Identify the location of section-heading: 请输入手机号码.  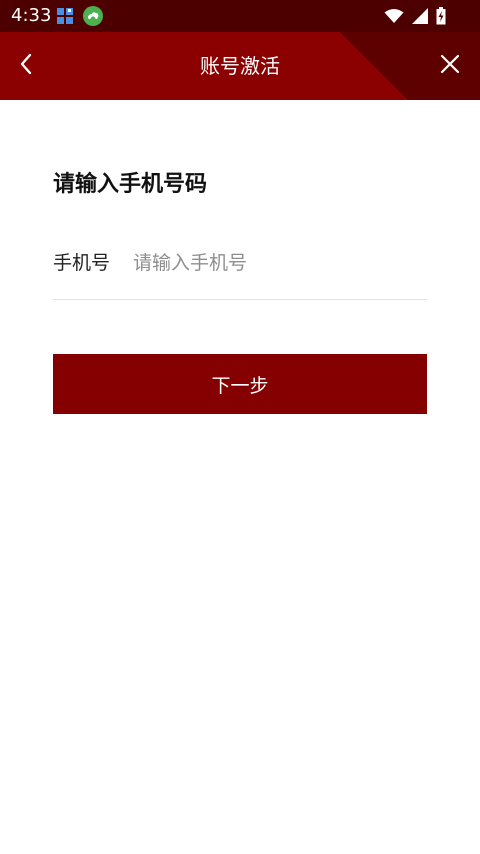
(130, 184).